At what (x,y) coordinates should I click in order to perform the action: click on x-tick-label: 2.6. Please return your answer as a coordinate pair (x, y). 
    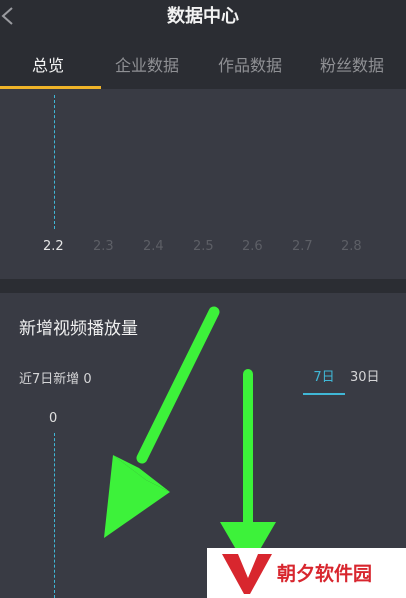
    Looking at the image, I should click on (252, 246).